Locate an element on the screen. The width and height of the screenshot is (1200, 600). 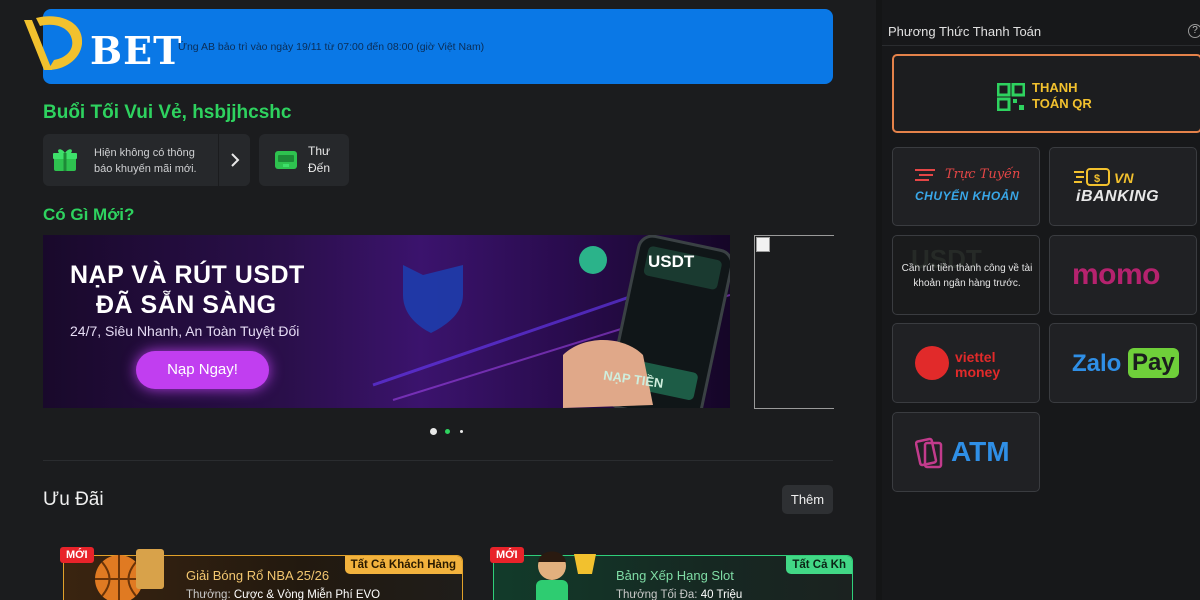
online-label-line2: CHUYỂN KHOẢN is located at coordinates (967, 196).